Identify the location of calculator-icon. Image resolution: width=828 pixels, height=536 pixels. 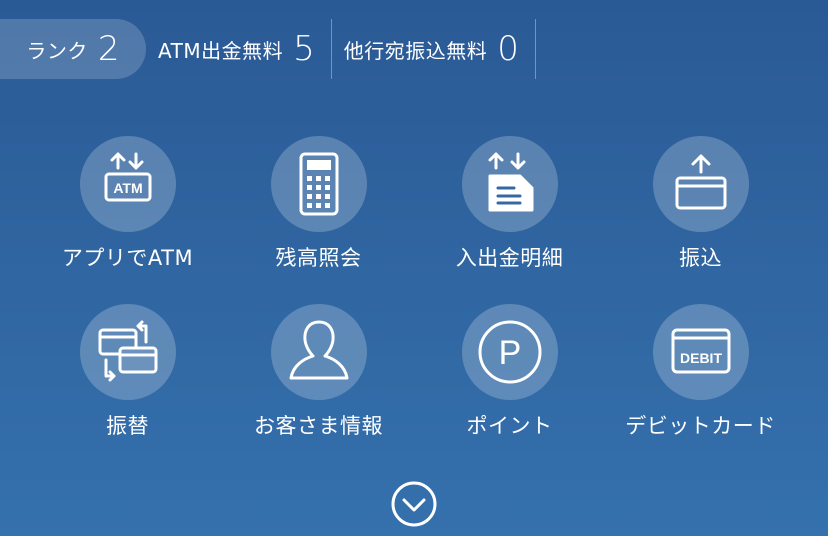
(318, 184).